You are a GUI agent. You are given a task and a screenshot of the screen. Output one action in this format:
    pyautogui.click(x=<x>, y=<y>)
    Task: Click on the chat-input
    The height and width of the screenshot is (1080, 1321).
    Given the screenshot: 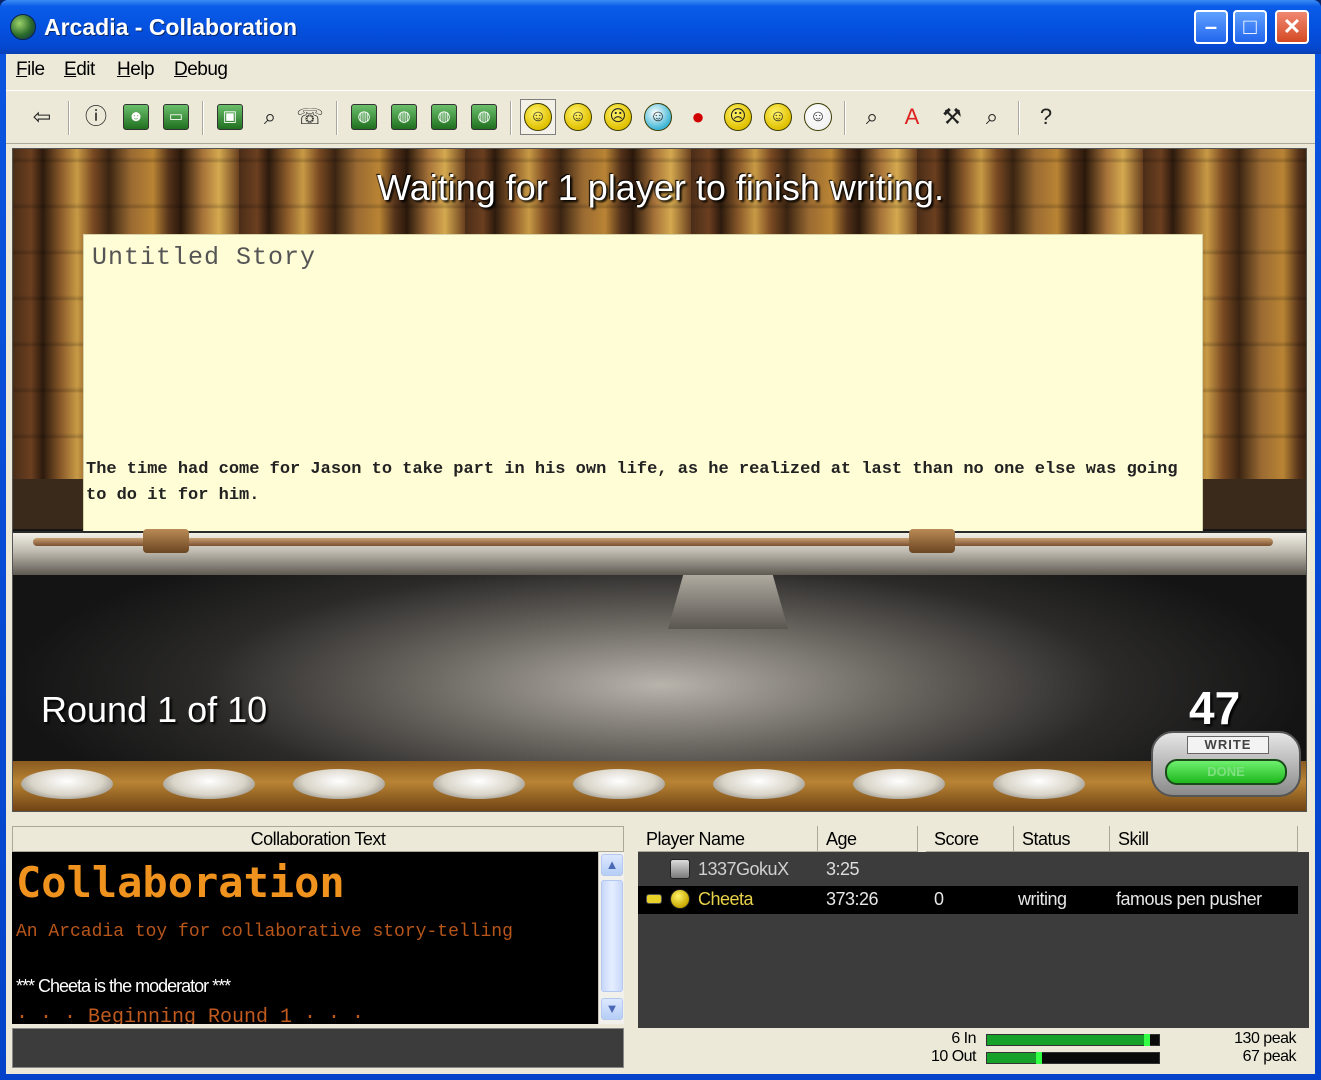 What is the action you would take?
    pyautogui.click(x=318, y=1048)
    